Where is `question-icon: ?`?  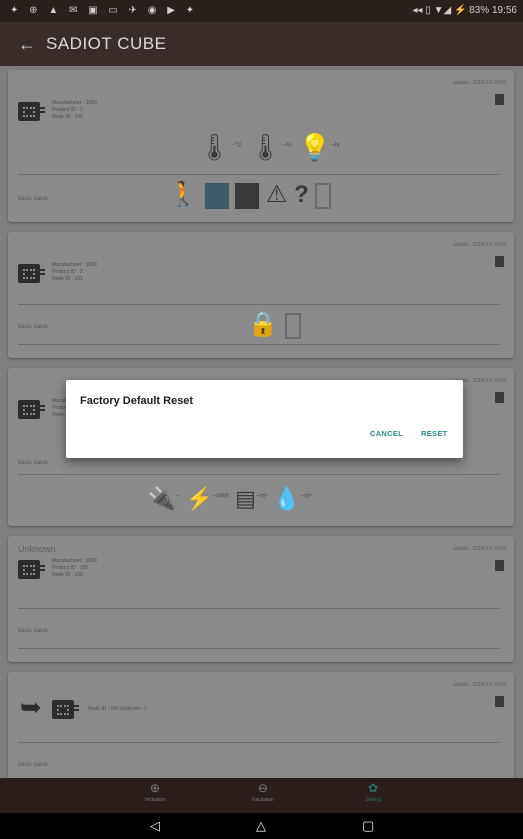 question-icon: ? is located at coordinates (301, 194).